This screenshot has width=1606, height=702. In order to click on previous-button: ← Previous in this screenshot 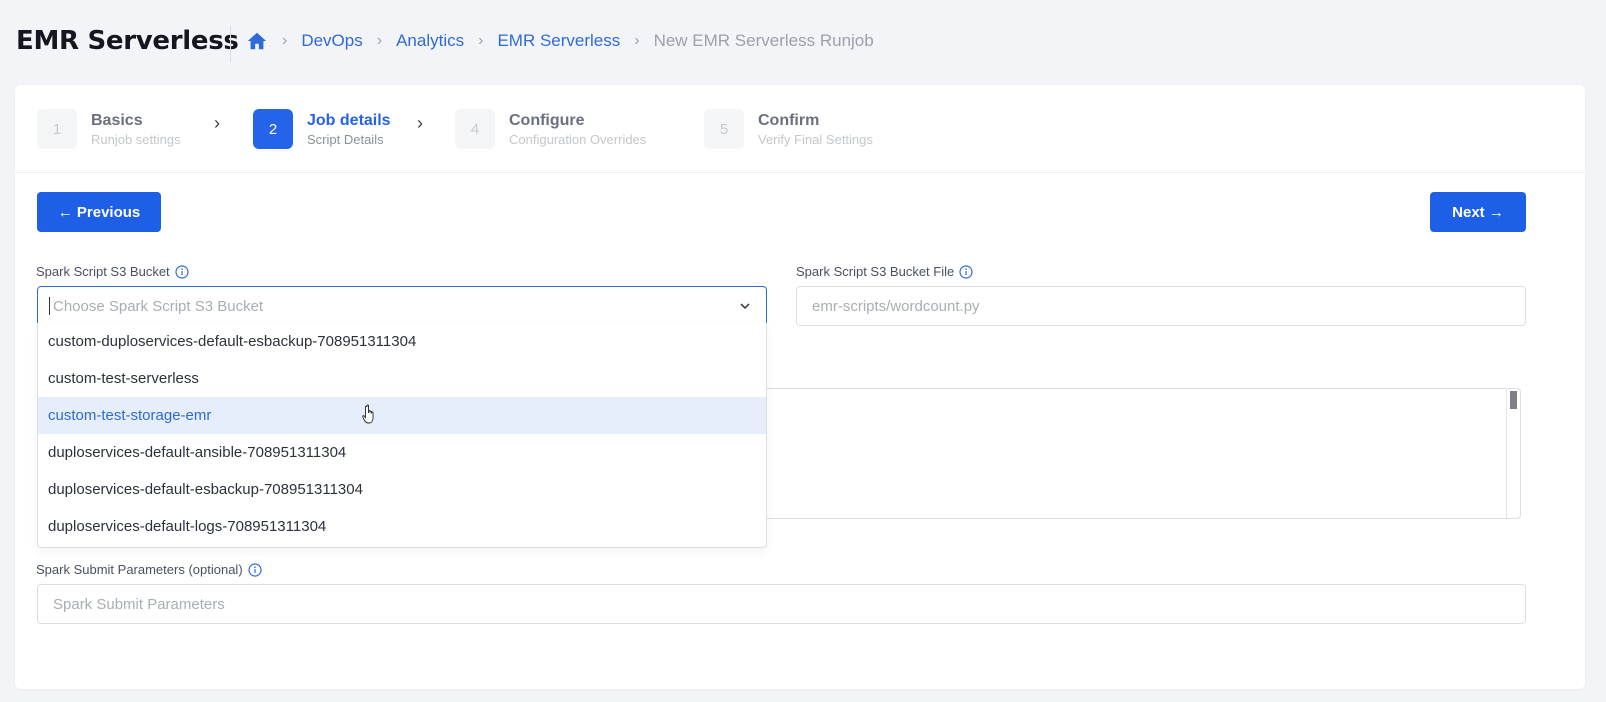, I will do `click(99, 212)`.